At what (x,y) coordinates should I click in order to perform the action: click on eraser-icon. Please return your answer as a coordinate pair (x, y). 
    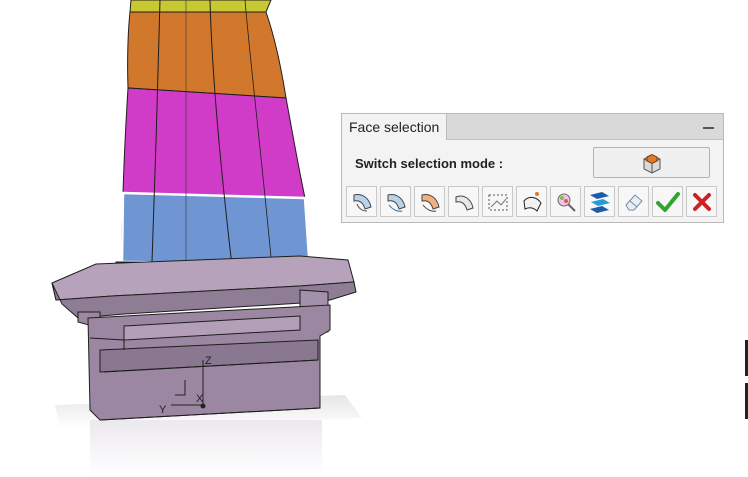
    Looking at the image, I should click on (634, 202).